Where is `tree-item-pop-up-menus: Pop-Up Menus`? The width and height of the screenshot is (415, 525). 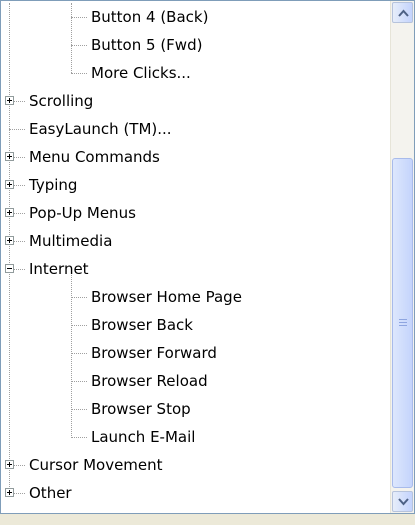 tree-item-pop-up-menus: Pop-Up Menus is located at coordinates (195, 213).